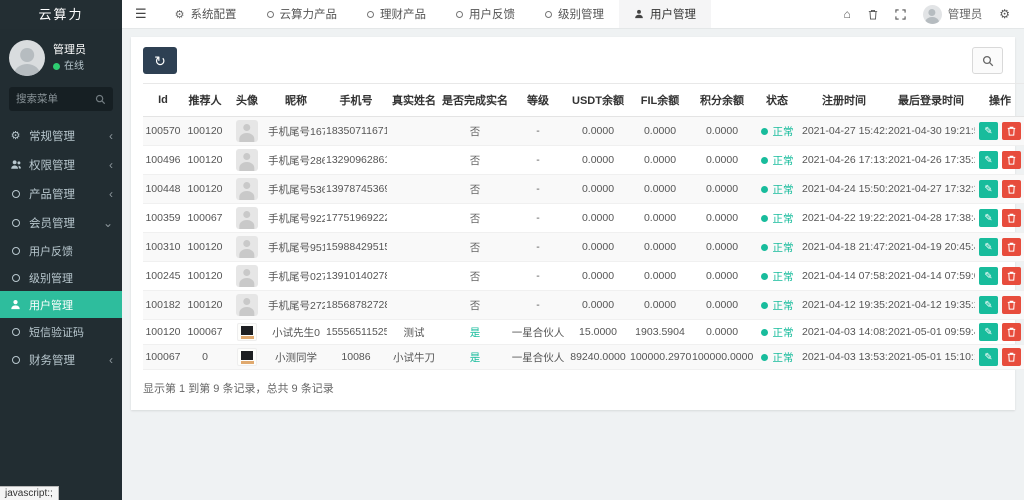  I want to click on sidebar-search, so click(61, 99).